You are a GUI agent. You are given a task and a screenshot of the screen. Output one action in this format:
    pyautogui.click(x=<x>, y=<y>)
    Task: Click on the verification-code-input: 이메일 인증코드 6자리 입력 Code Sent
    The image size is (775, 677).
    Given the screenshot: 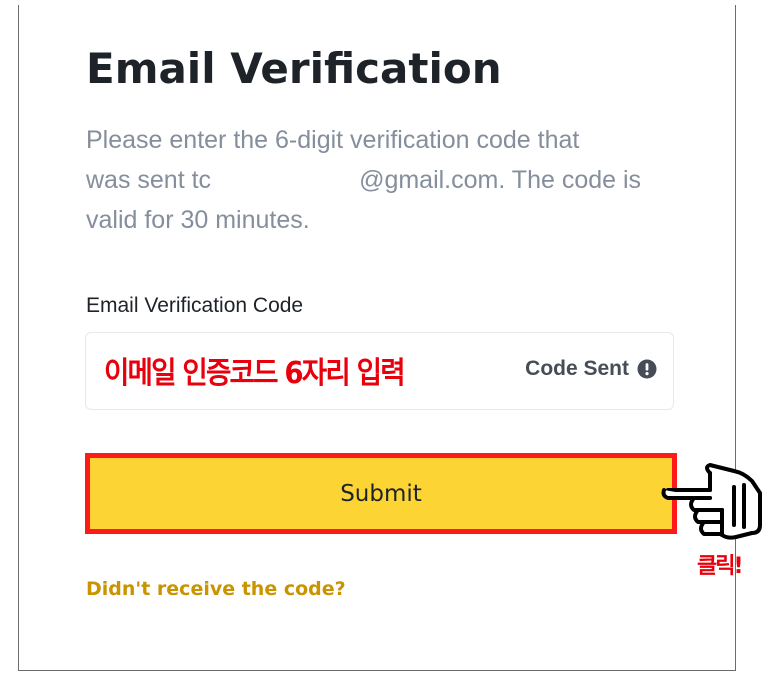 What is the action you would take?
    pyautogui.click(x=379, y=371)
    